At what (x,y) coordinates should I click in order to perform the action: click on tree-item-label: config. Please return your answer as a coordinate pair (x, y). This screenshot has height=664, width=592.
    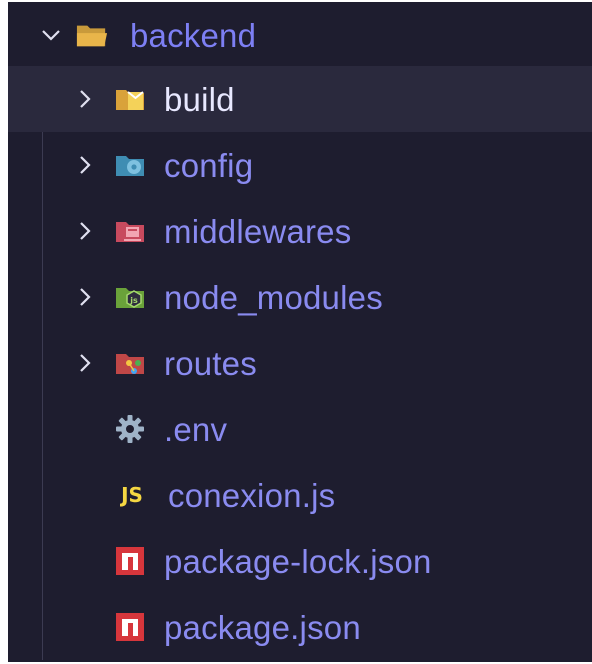
    Looking at the image, I should click on (209, 165).